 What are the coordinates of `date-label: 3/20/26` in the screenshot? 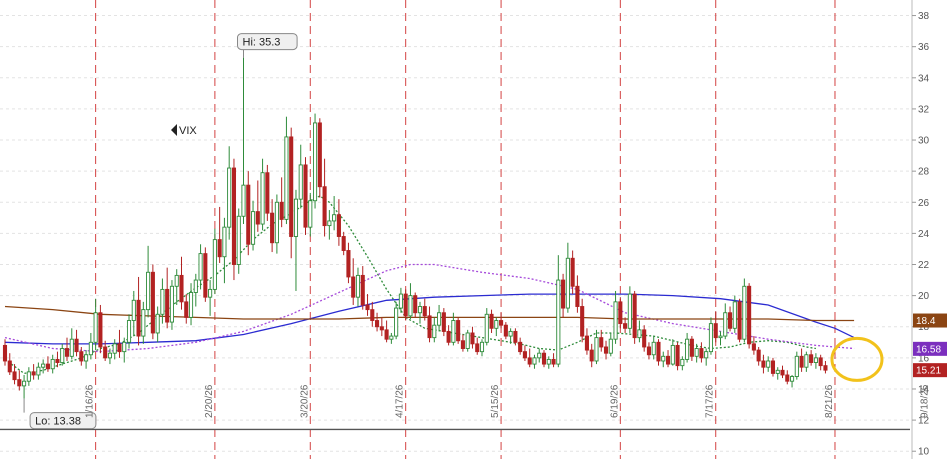 It's located at (304, 401).